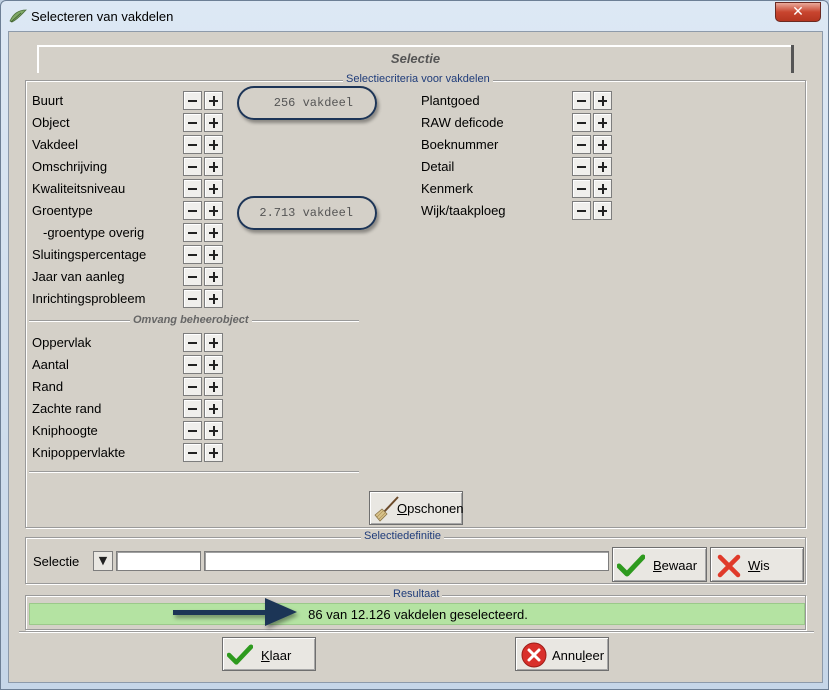 This screenshot has width=829, height=690. Describe the element at coordinates (581, 122) in the screenshot. I see `minus-button-raw-deficode` at that location.